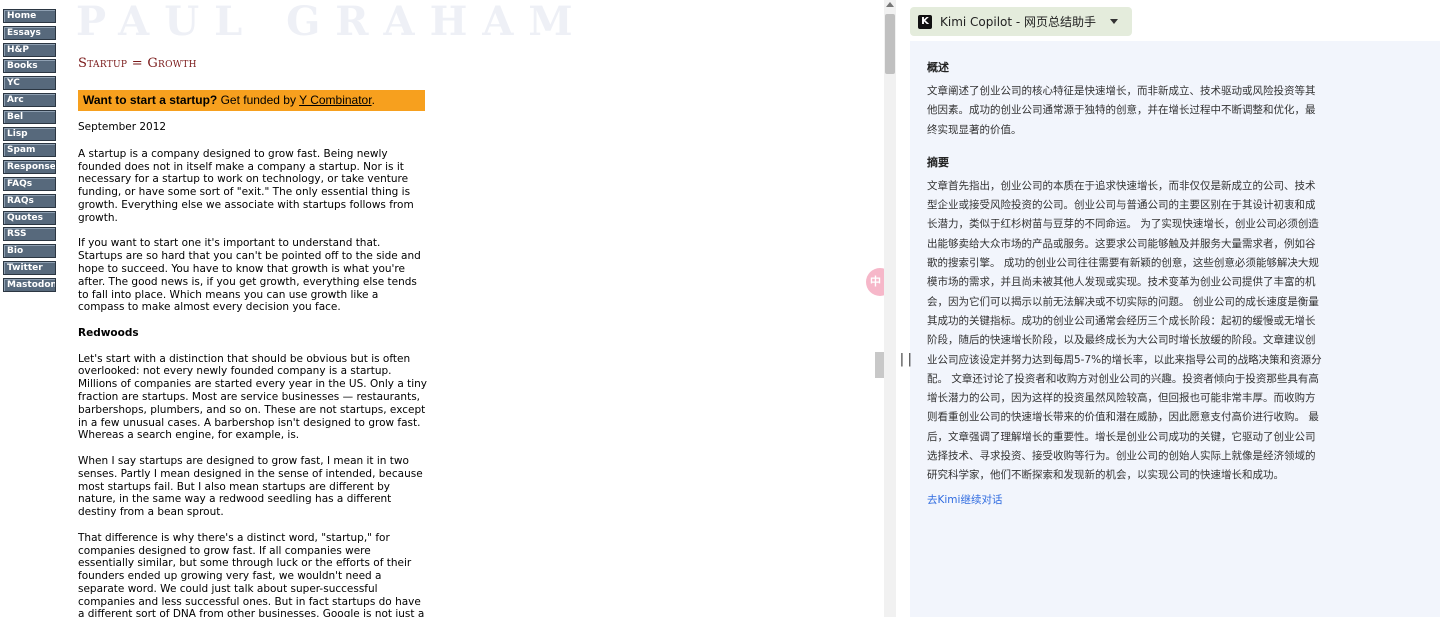 The height and width of the screenshot is (617, 1440). What do you see at coordinates (29, 133) in the screenshot?
I see `nav-lisp: Lisp` at bounding box center [29, 133].